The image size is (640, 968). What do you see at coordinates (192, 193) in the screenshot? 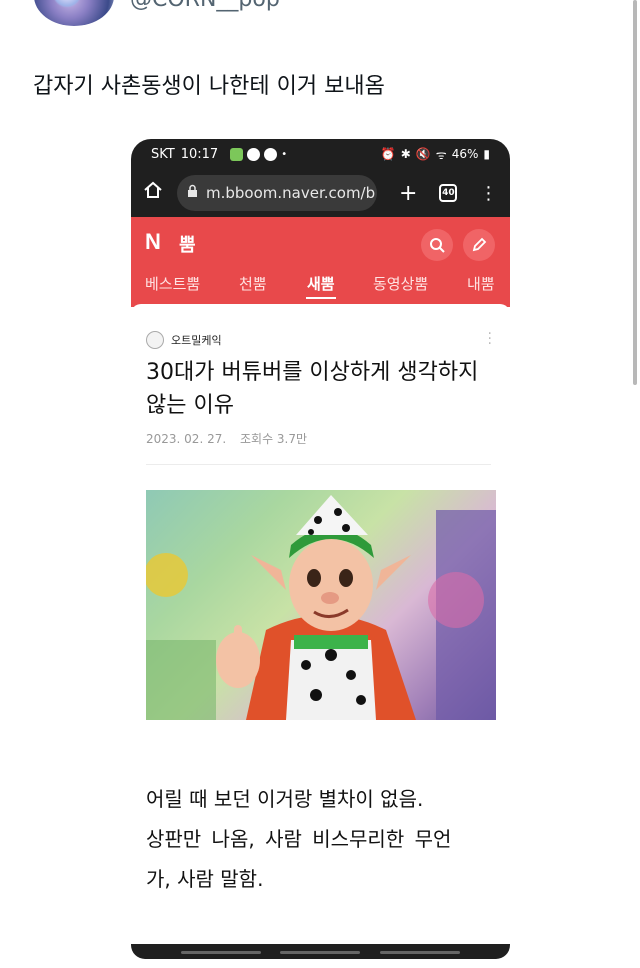
I see `lock-icon` at bounding box center [192, 193].